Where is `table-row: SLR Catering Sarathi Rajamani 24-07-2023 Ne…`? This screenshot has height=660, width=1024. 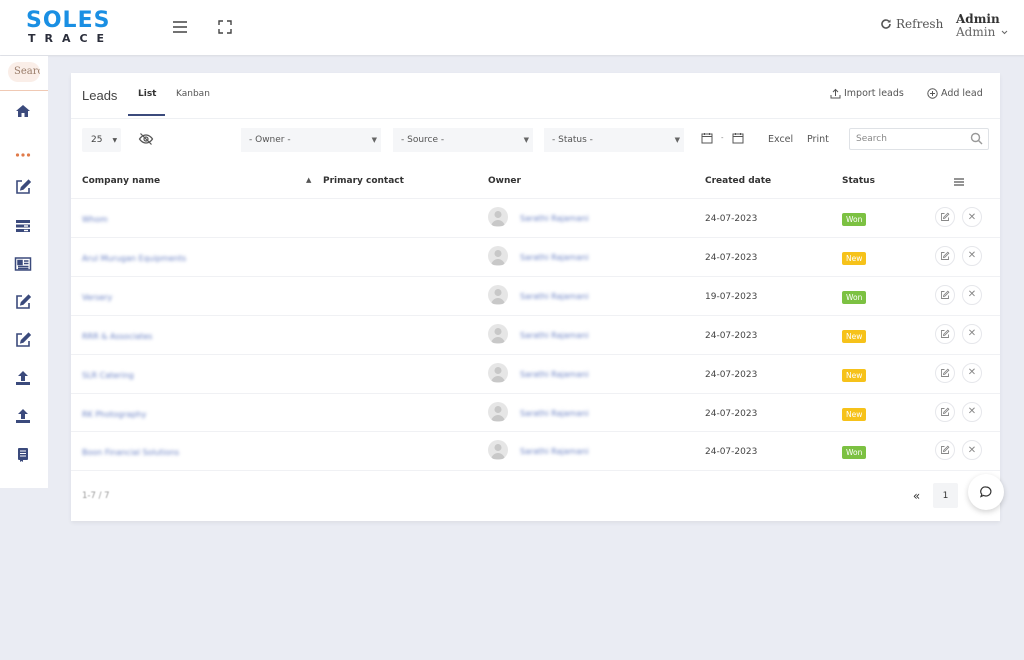 table-row: SLR Catering Sarathi Rajamani 24-07-2023 Ne… is located at coordinates (535, 372).